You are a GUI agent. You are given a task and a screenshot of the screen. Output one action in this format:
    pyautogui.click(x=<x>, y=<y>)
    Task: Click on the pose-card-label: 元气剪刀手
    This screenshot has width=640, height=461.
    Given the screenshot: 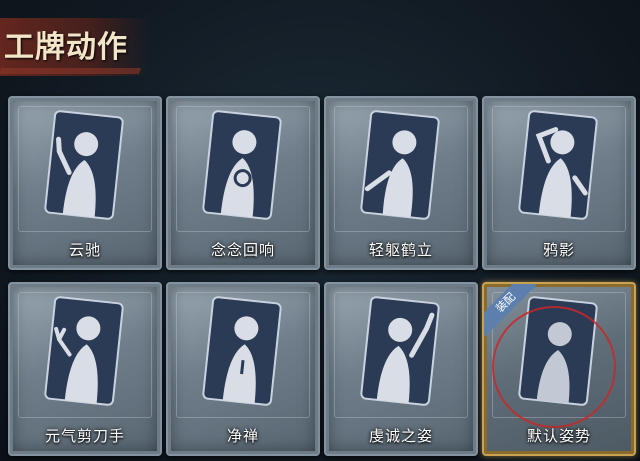 What is the action you would take?
    pyautogui.click(x=84, y=436)
    